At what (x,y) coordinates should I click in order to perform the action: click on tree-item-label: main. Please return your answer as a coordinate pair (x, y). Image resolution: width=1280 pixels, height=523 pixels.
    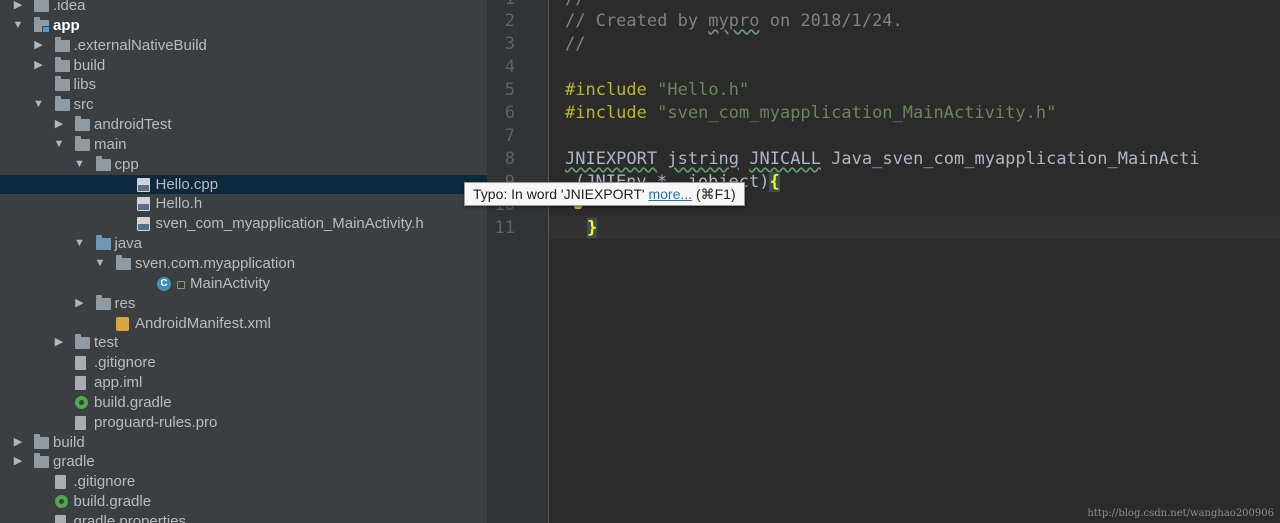
    Looking at the image, I should click on (110, 144).